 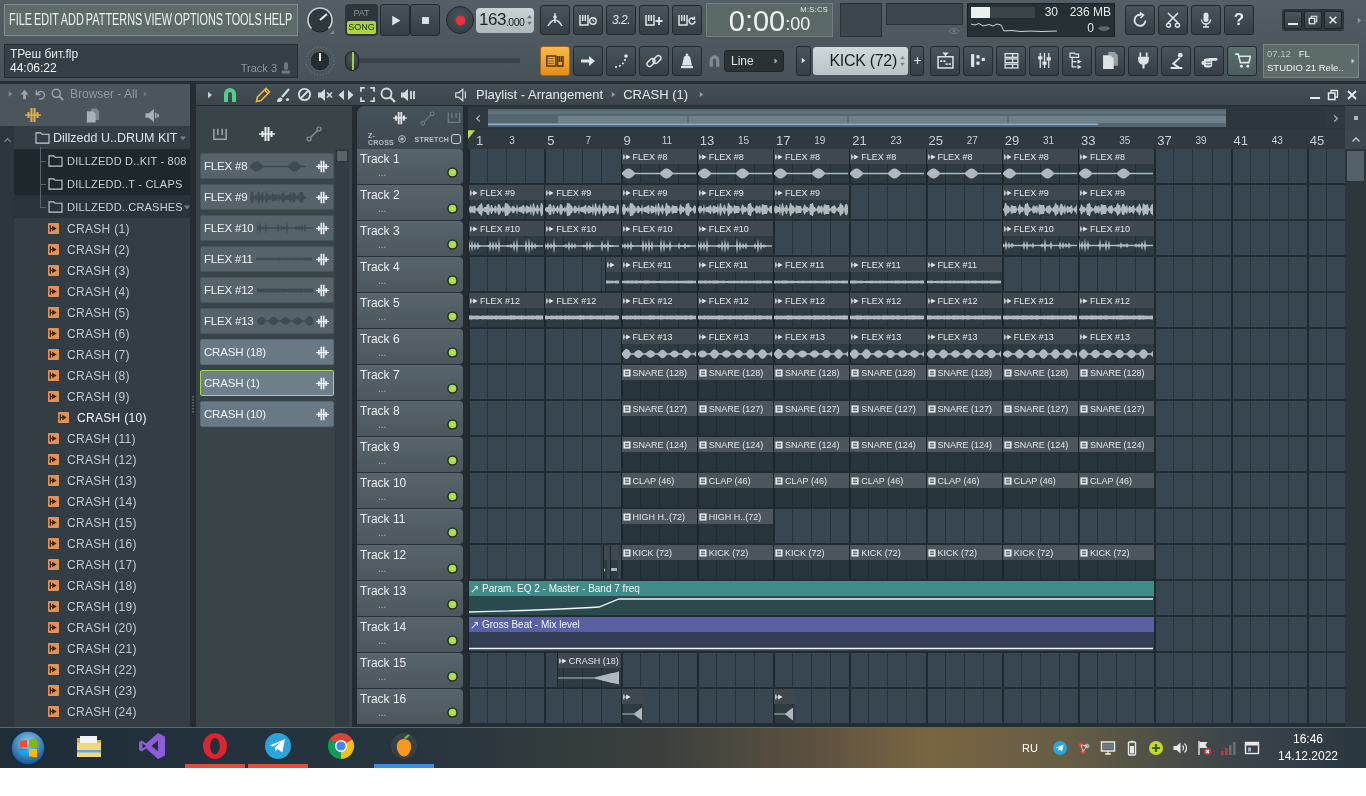 What do you see at coordinates (102, 480) in the screenshot?
I see `browser-item: CRASH (13)` at bounding box center [102, 480].